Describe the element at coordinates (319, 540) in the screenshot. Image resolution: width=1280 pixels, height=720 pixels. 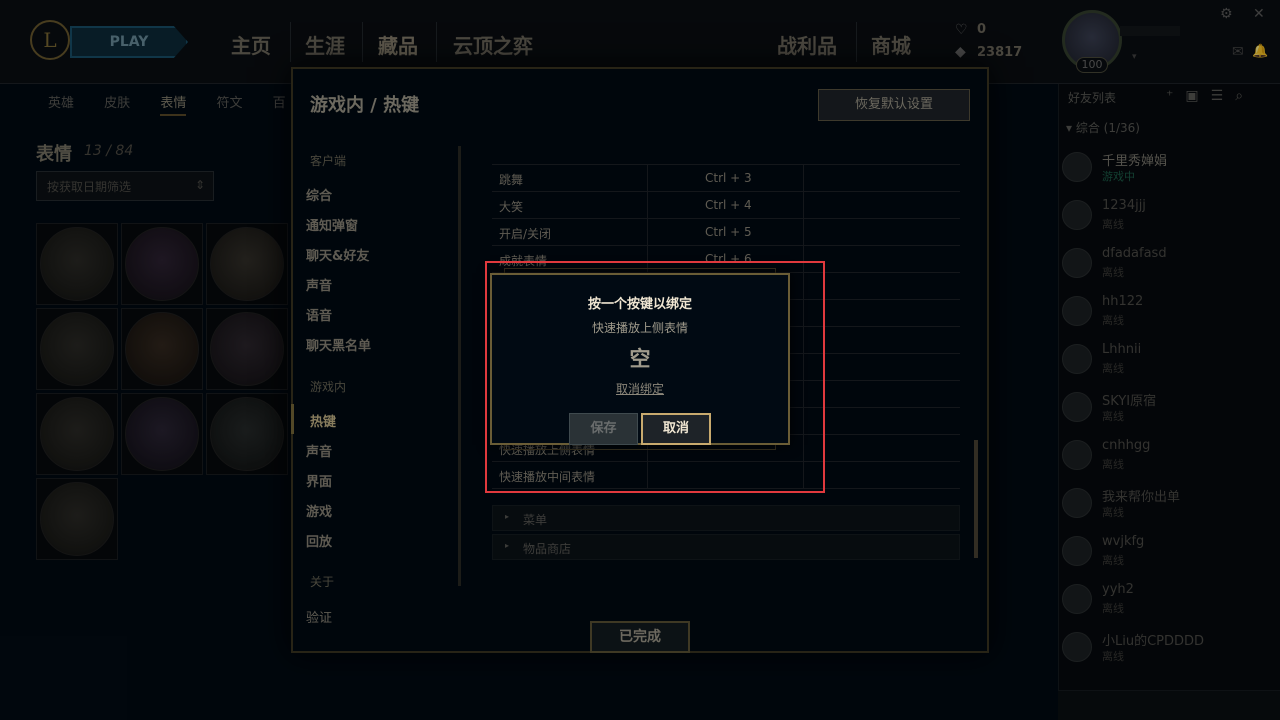
I see `settings-nav-replays: 回放` at that location.